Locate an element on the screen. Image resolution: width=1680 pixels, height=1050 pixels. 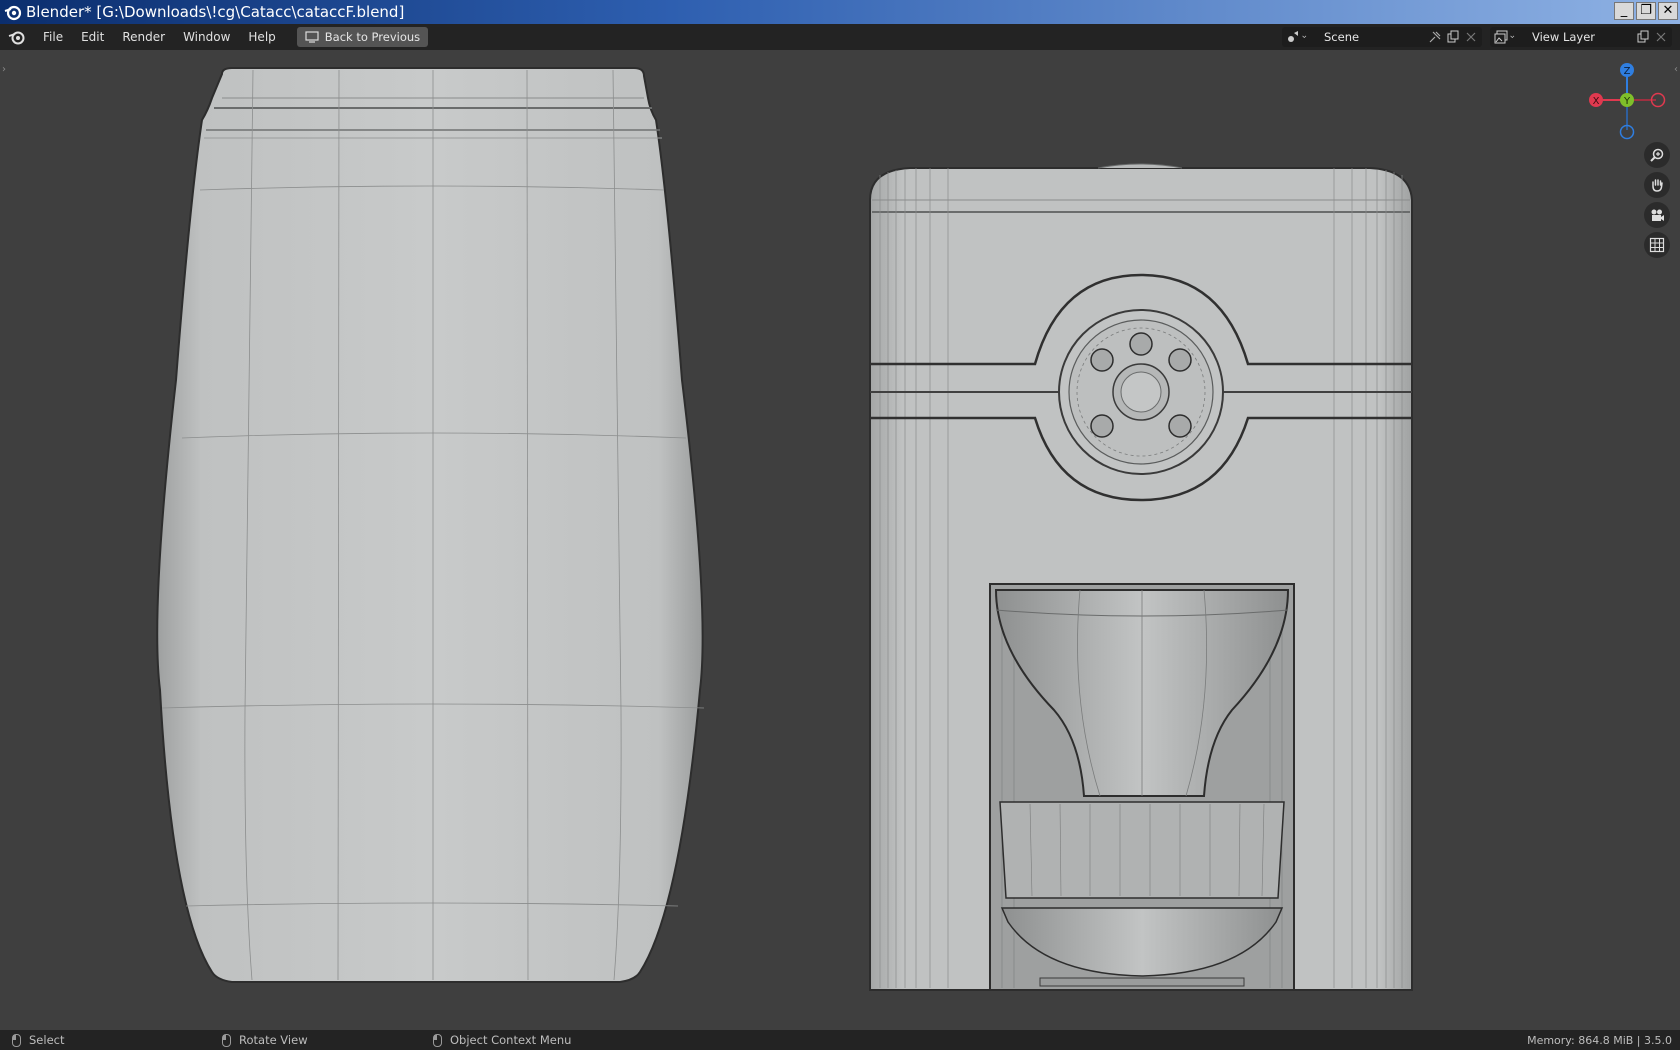
view-layer-selector: View Layer is located at coordinates (1581, 37).